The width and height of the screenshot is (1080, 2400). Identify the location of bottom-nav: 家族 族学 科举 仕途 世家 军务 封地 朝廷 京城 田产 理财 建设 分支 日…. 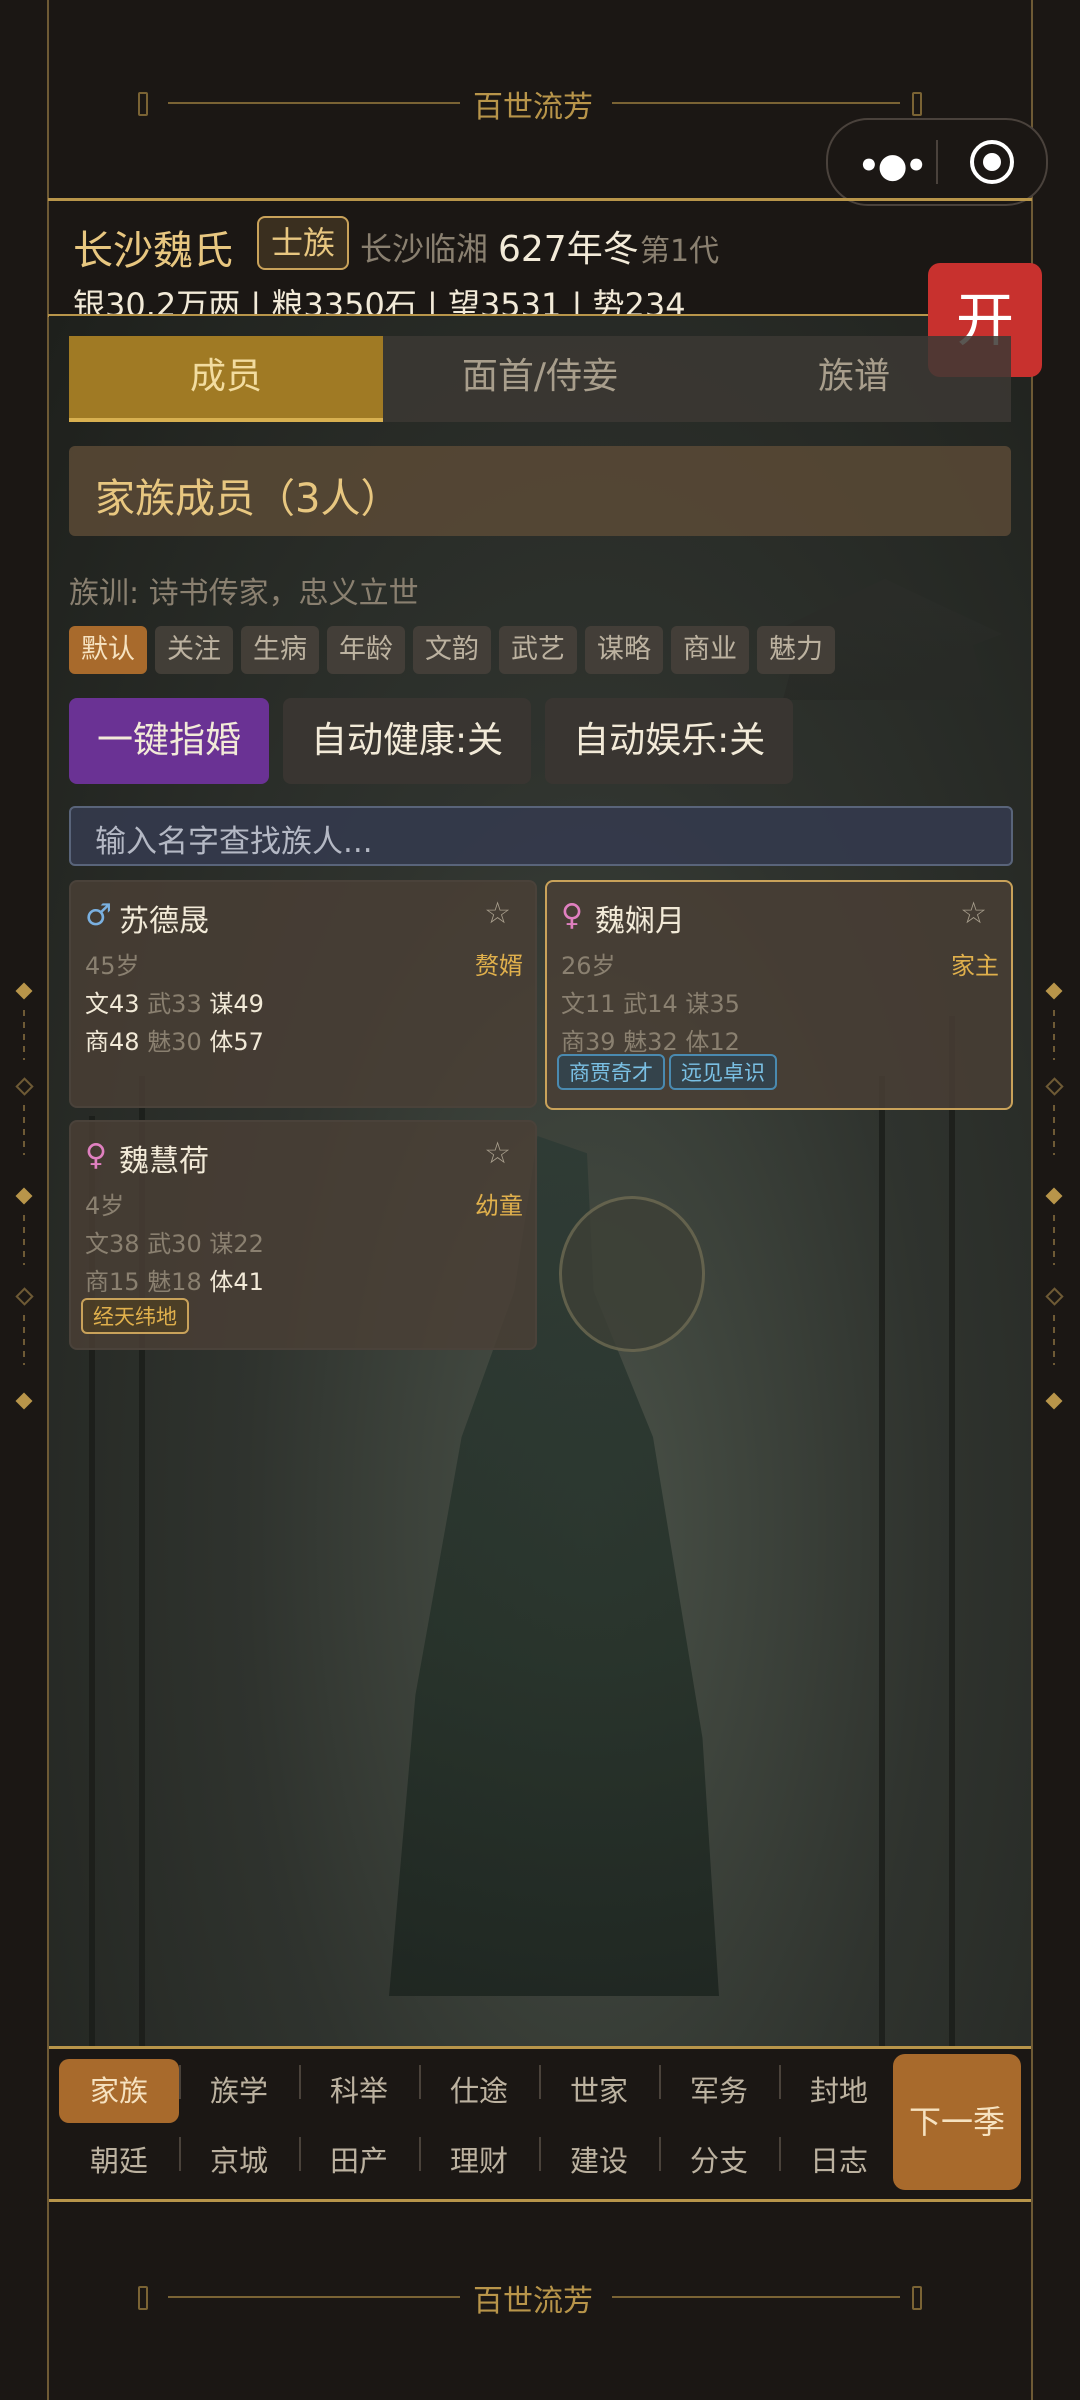
(540, 2124).